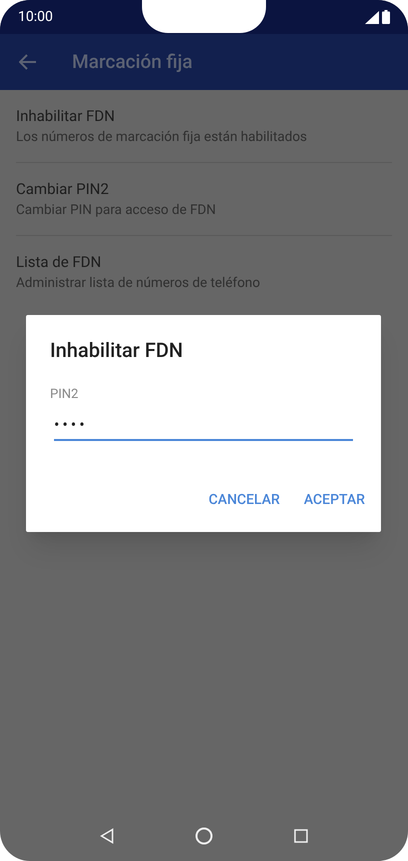  What do you see at coordinates (203, 425) in the screenshot?
I see `pin-input-field: ••••` at bounding box center [203, 425].